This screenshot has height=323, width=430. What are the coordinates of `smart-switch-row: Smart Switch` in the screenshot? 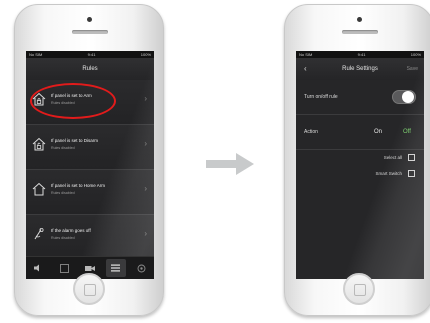 It's located at (360, 174).